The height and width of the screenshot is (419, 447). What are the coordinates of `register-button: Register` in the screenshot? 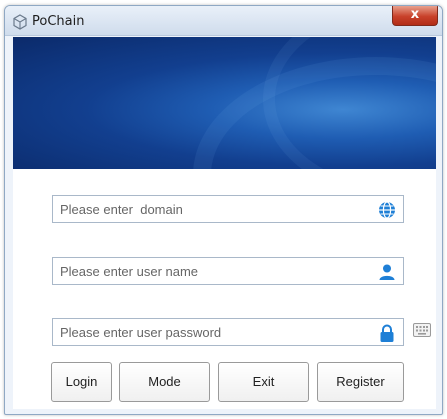 It's located at (360, 382).